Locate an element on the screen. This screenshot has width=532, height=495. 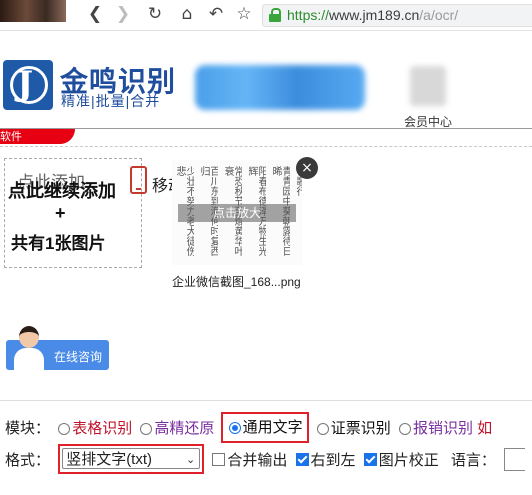
format-highlight: 竖排文字(txt) ⌄ is located at coordinates (131, 459).